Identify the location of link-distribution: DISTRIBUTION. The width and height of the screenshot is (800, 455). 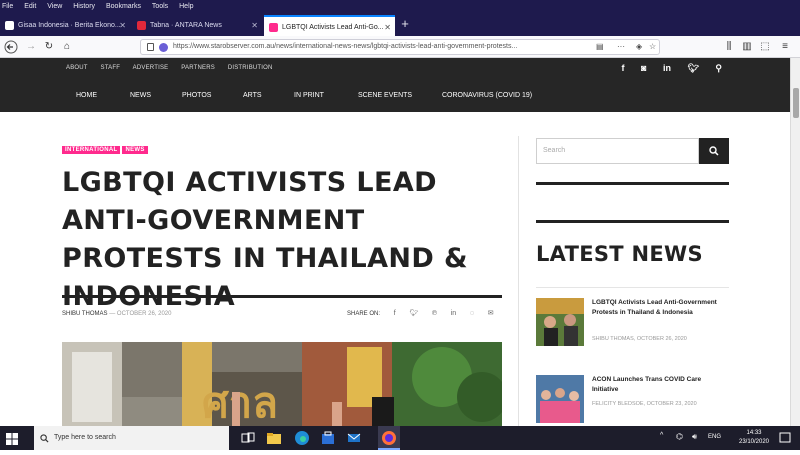
(250, 68).